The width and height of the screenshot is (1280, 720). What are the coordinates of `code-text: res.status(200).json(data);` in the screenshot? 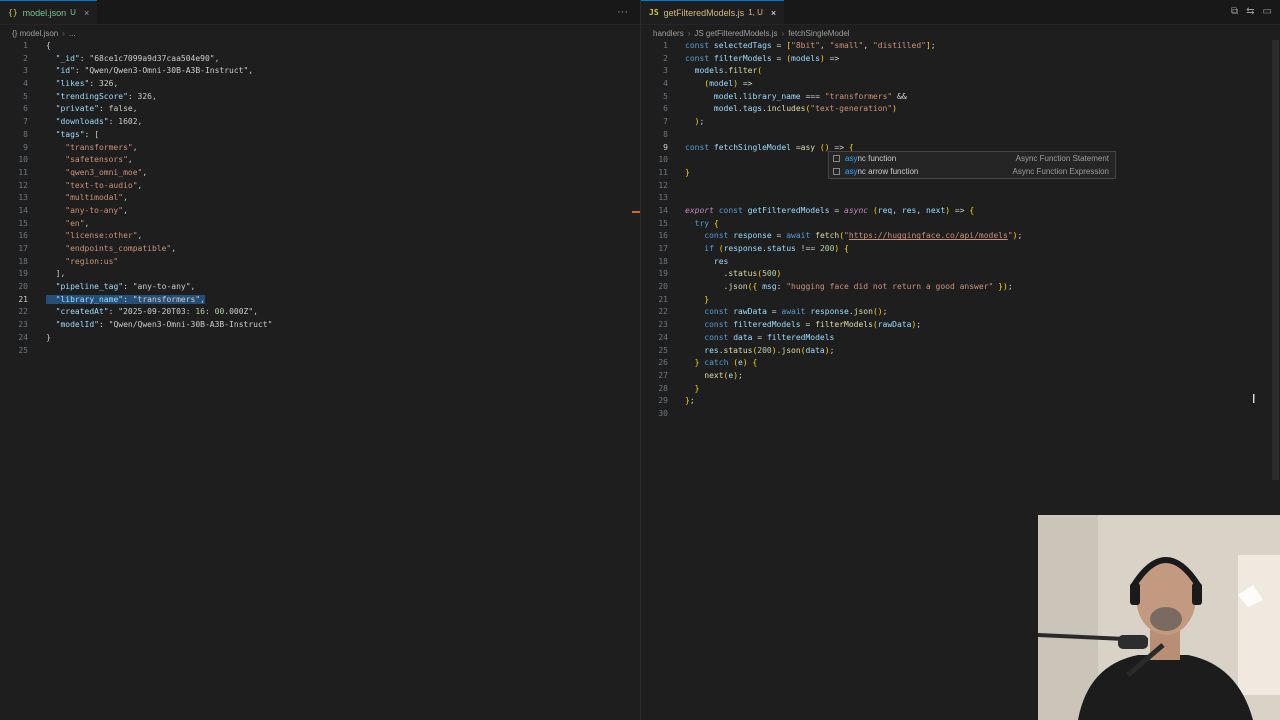 It's located at (769, 350).